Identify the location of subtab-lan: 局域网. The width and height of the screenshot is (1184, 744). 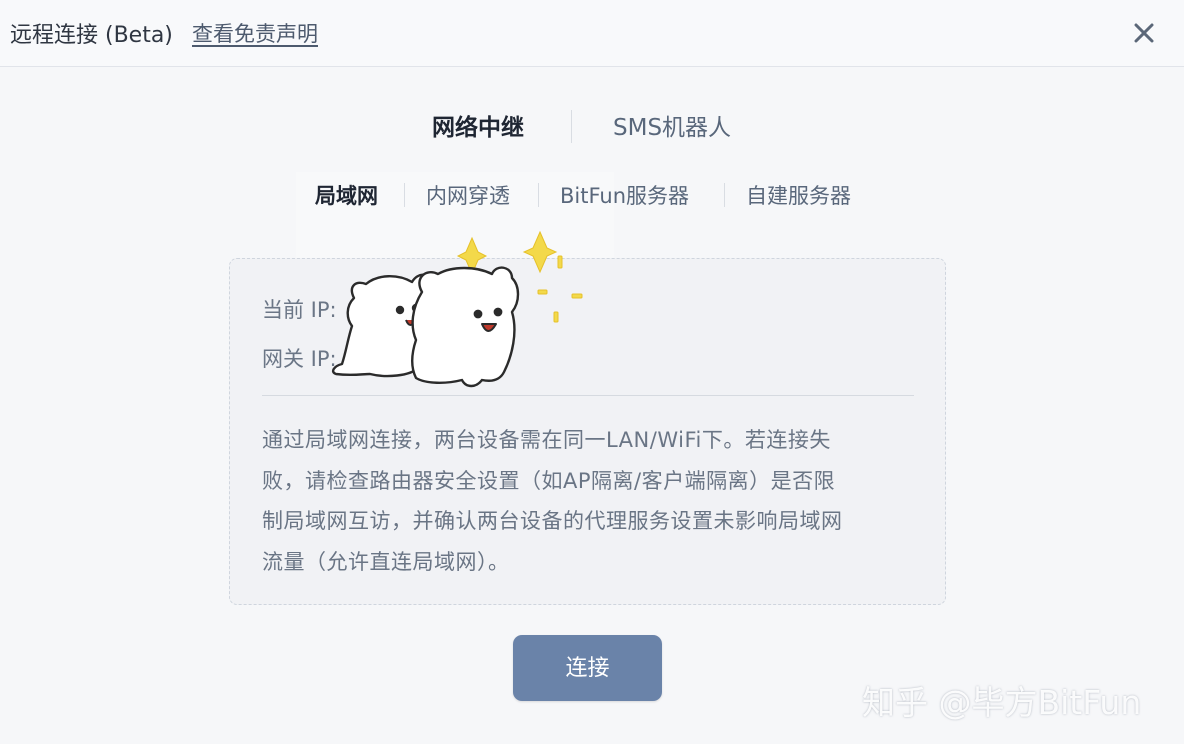
(346, 195).